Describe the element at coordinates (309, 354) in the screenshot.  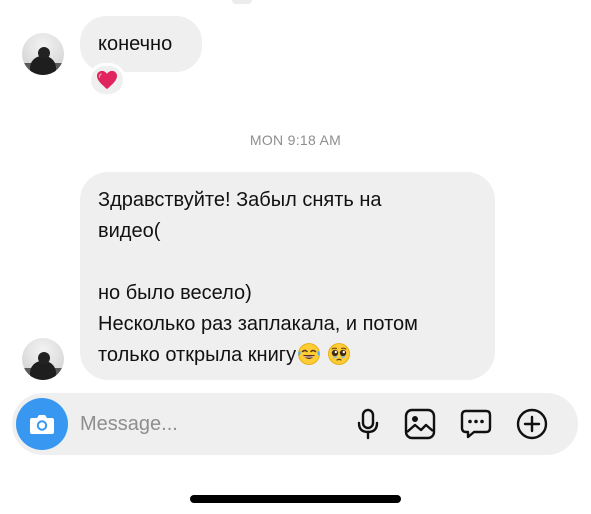
I see `tears-of-joy-emoji-icon` at that location.